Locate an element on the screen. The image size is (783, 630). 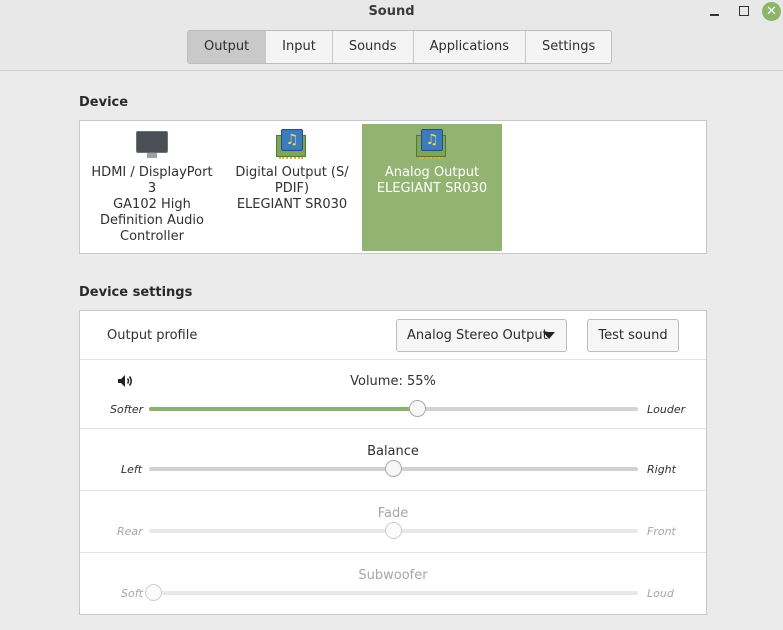
close-icon: ✕ is located at coordinates (771, 11).